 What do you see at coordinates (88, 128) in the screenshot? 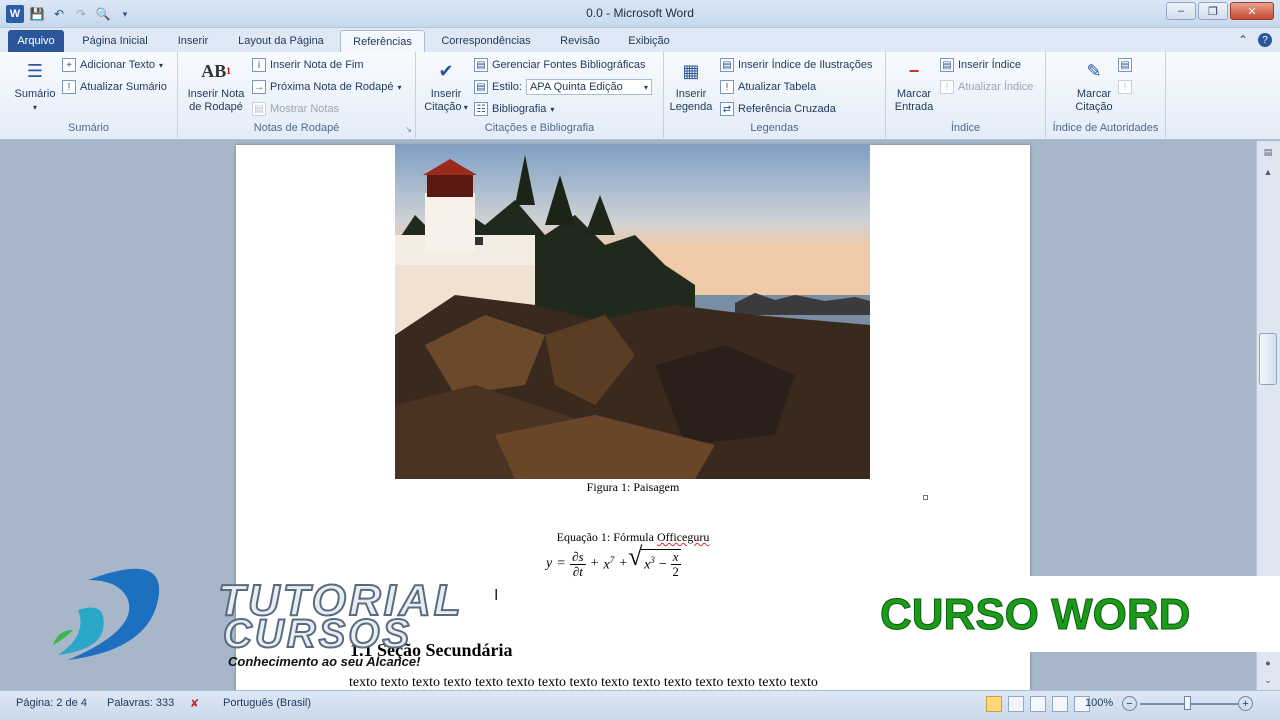
I see `group-label-sumario: Sumário` at bounding box center [88, 128].